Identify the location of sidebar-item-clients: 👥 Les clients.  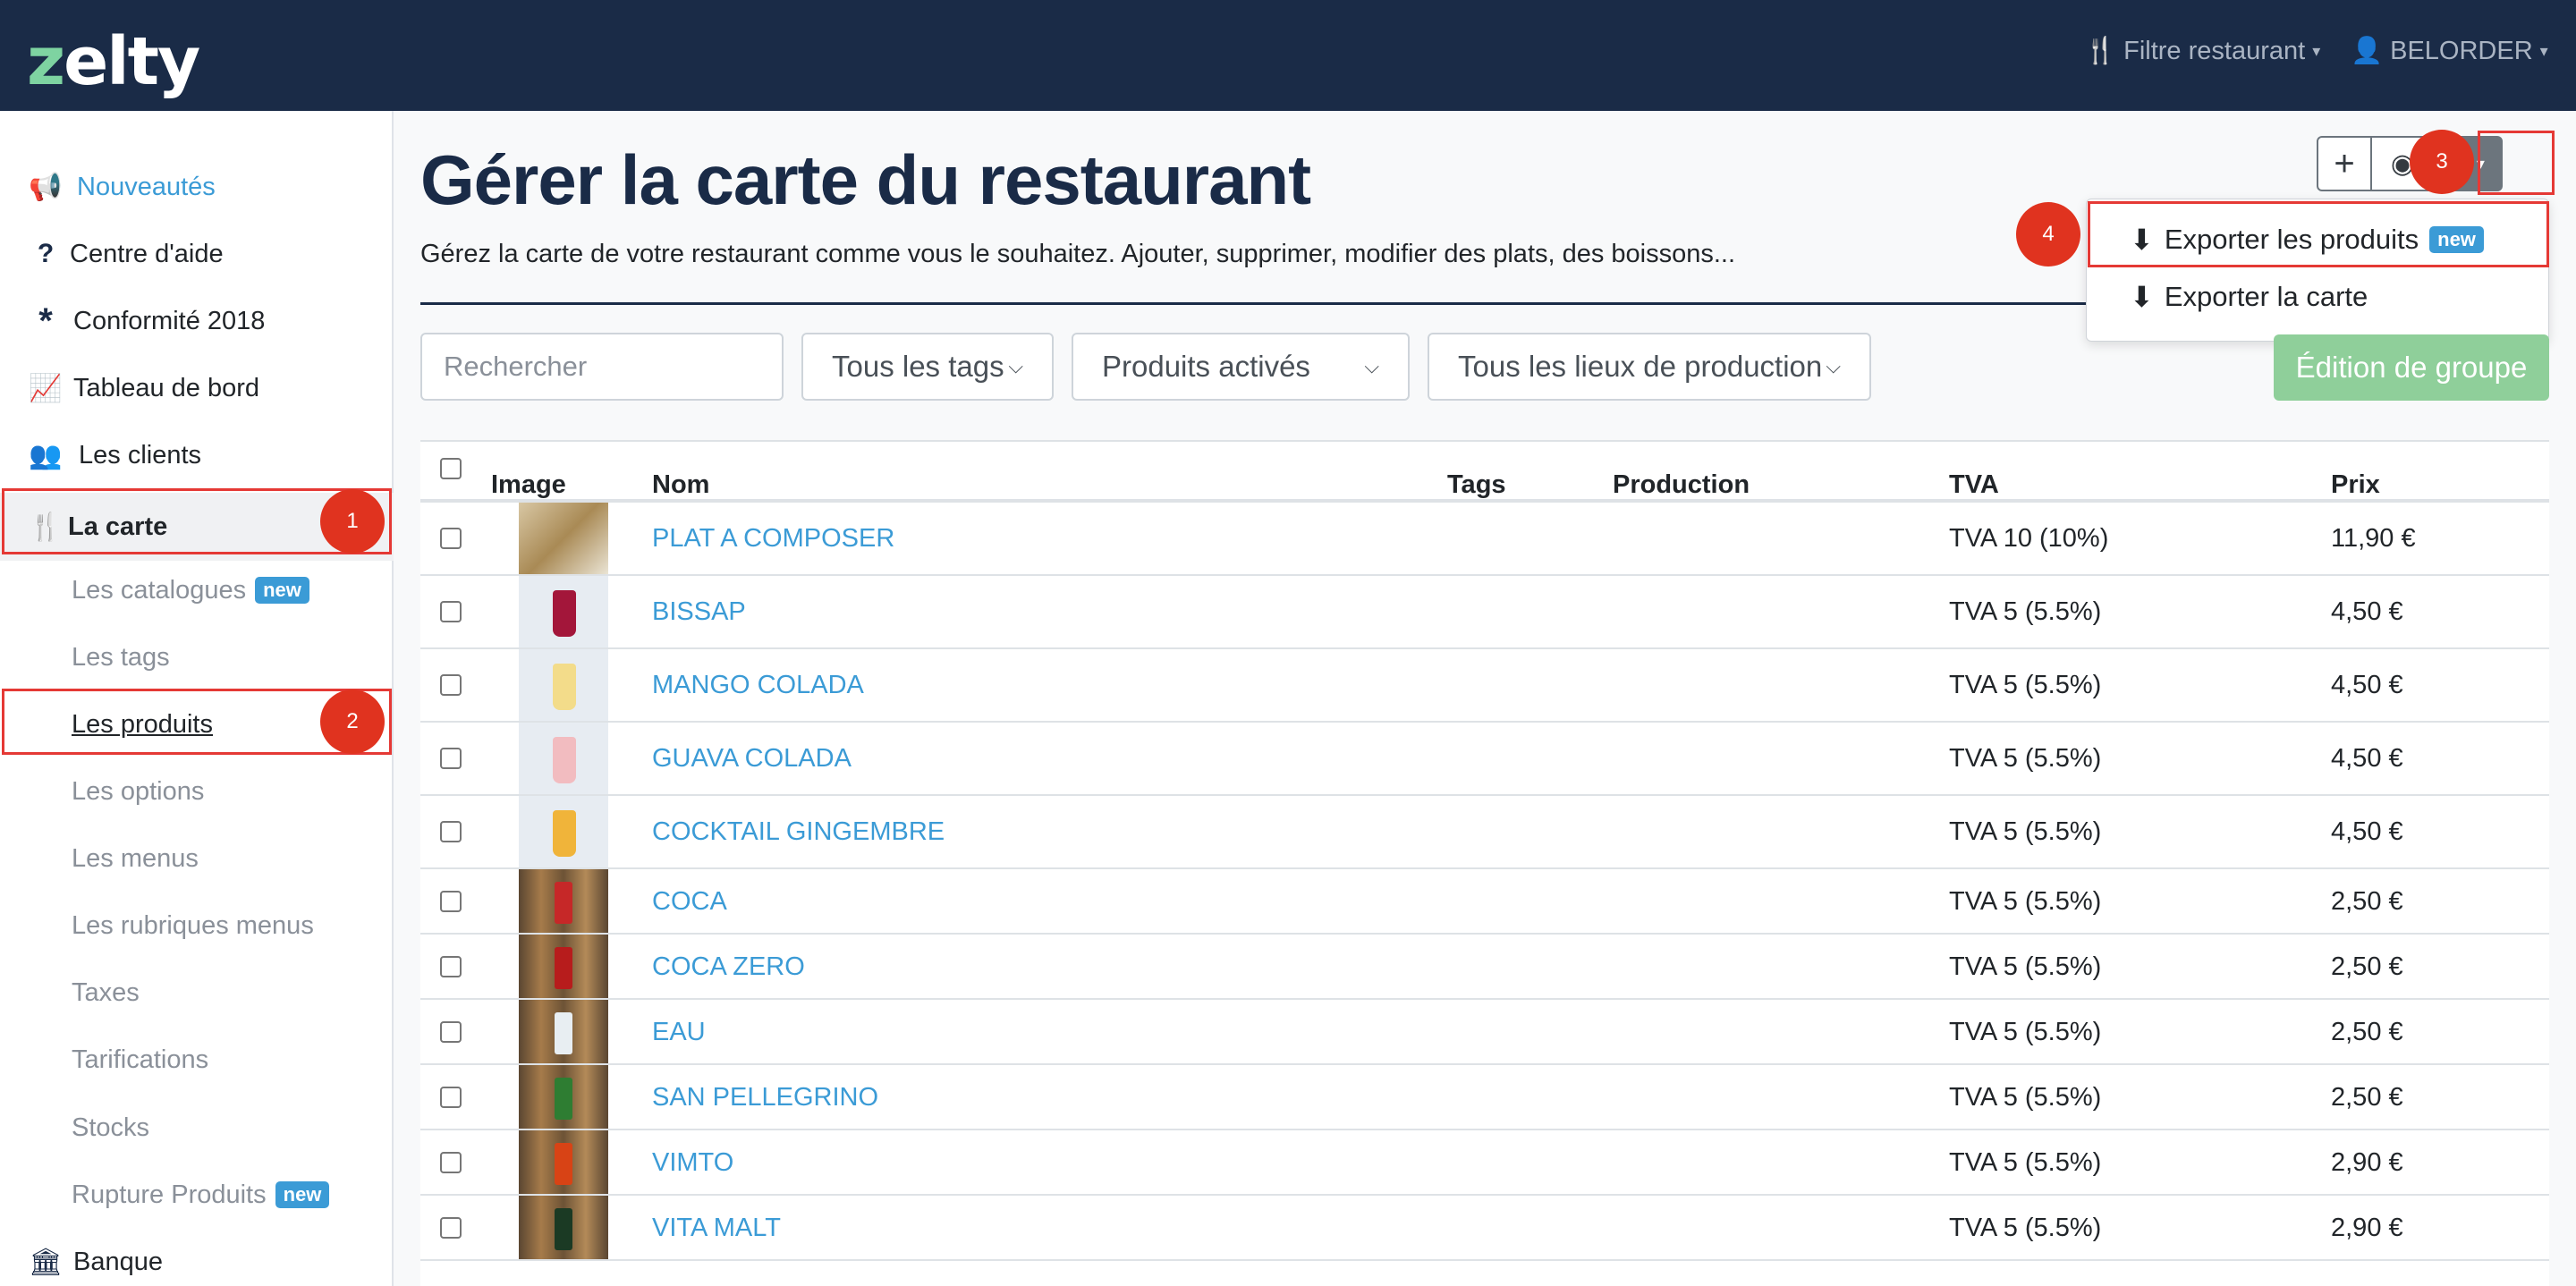
(197, 455).